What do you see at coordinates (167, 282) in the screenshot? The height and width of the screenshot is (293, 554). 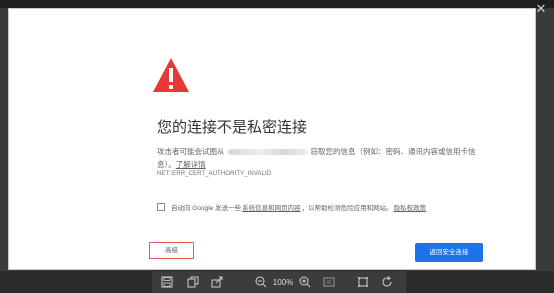 I see `save-icon` at bounding box center [167, 282].